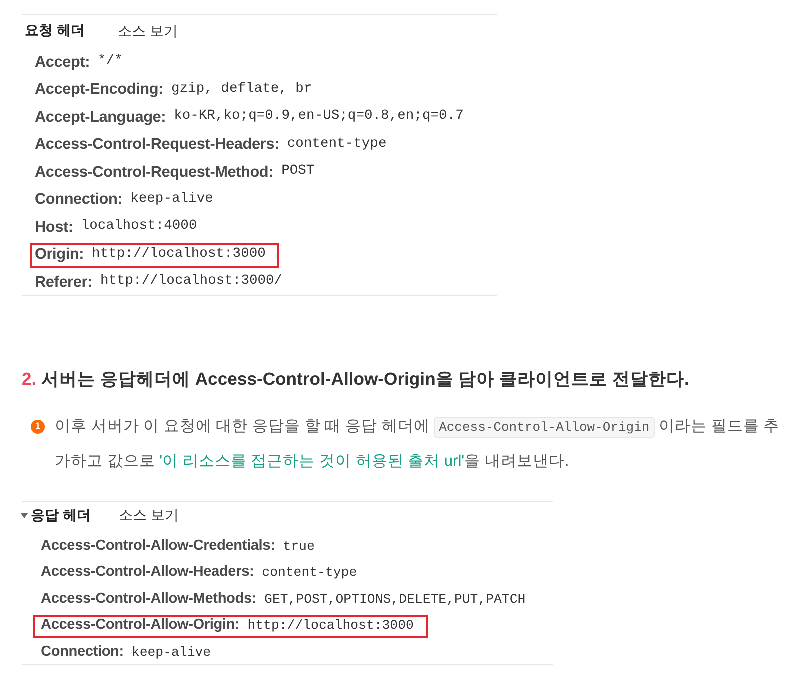 Image resolution: width=789 pixels, height=674 pixels. Describe the element at coordinates (62, 62) in the screenshot. I see `header-name: Accept:` at that location.